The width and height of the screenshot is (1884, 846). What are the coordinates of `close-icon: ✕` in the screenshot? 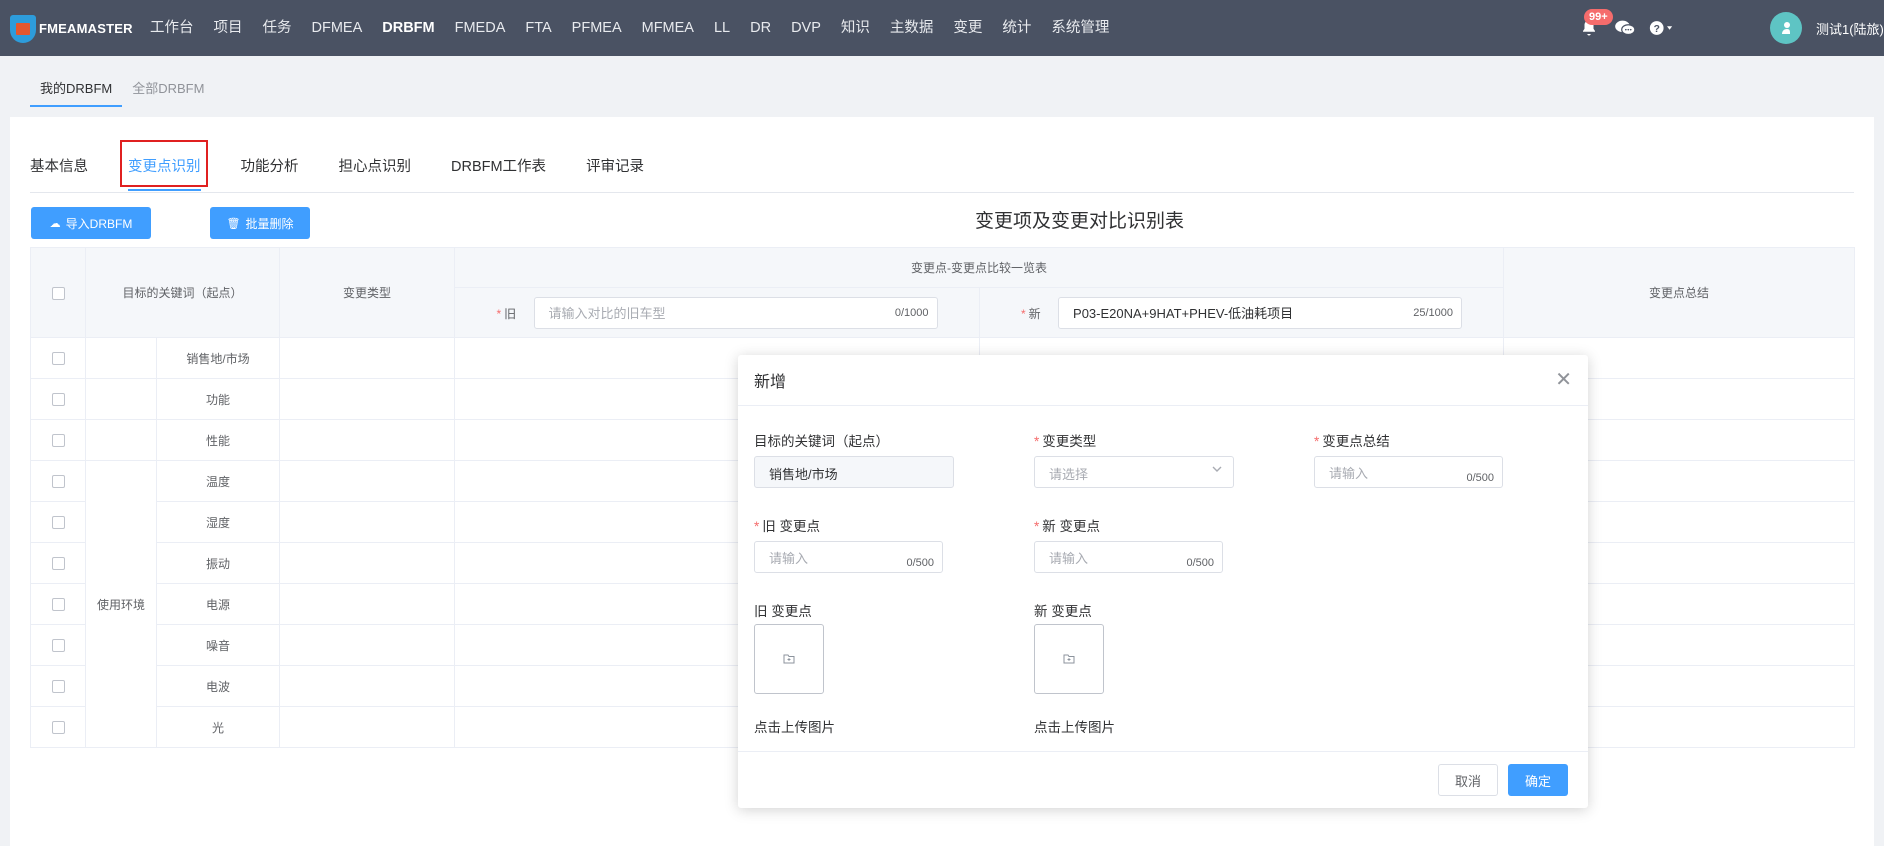 It's located at (1563, 380).